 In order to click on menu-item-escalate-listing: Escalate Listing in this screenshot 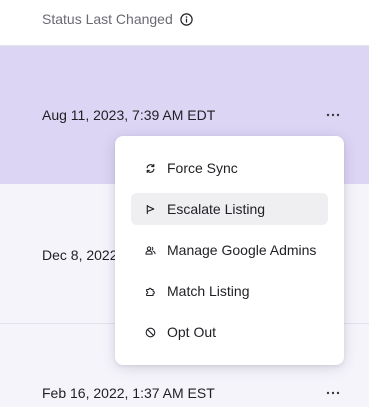, I will do `click(229, 209)`.